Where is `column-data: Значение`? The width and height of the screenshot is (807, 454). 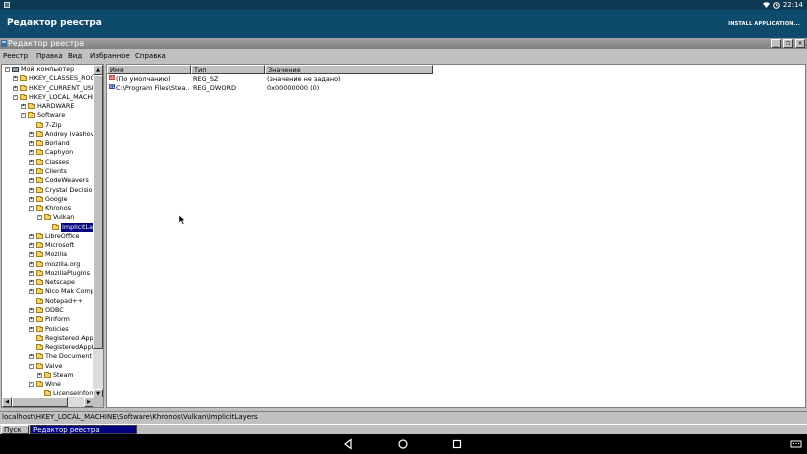
column-data: Значение is located at coordinates (349, 69).